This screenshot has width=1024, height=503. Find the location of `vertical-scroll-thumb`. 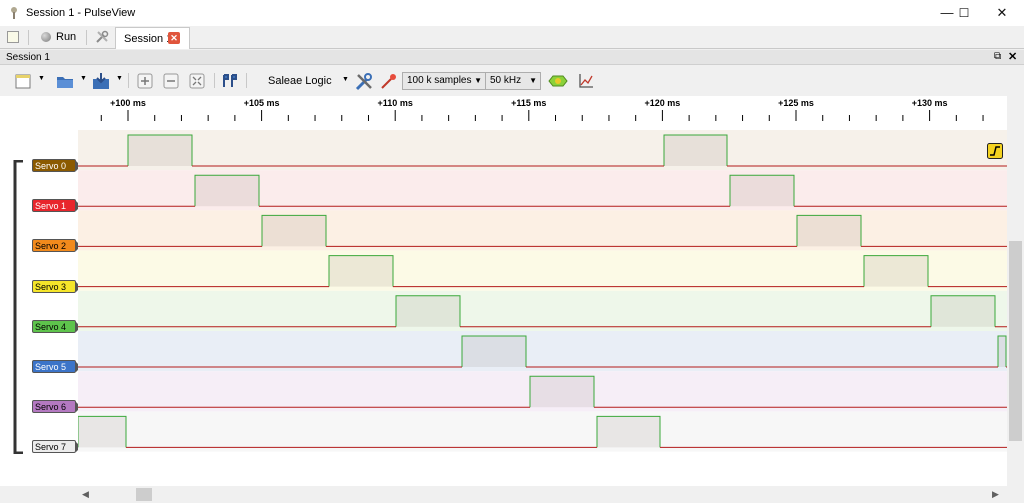

vertical-scroll-thumb is located at coordinates (1015, 341).